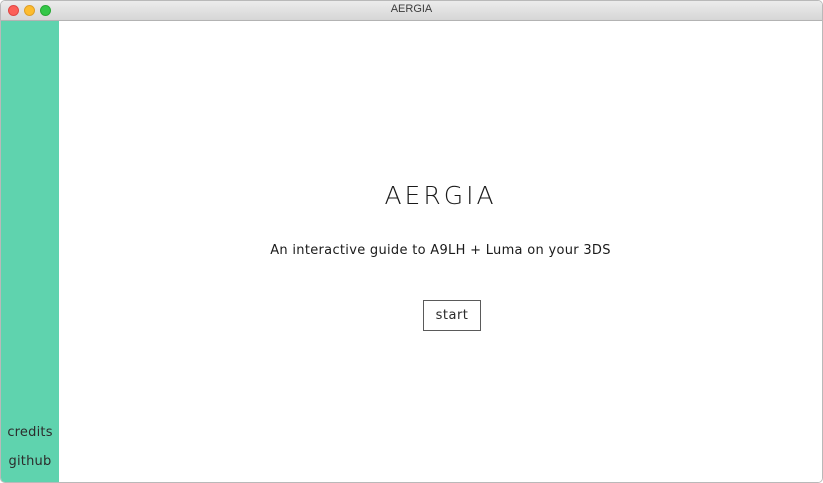  I want to click on app-title: AERGIA, so click(440, 195).